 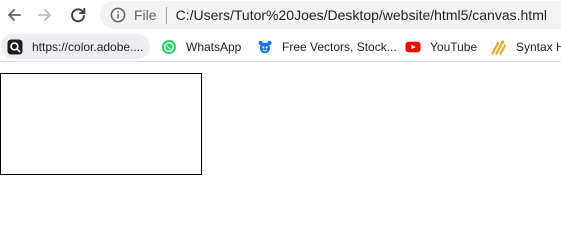 I want to click on freepik-icon, so click(x=265, y=47).